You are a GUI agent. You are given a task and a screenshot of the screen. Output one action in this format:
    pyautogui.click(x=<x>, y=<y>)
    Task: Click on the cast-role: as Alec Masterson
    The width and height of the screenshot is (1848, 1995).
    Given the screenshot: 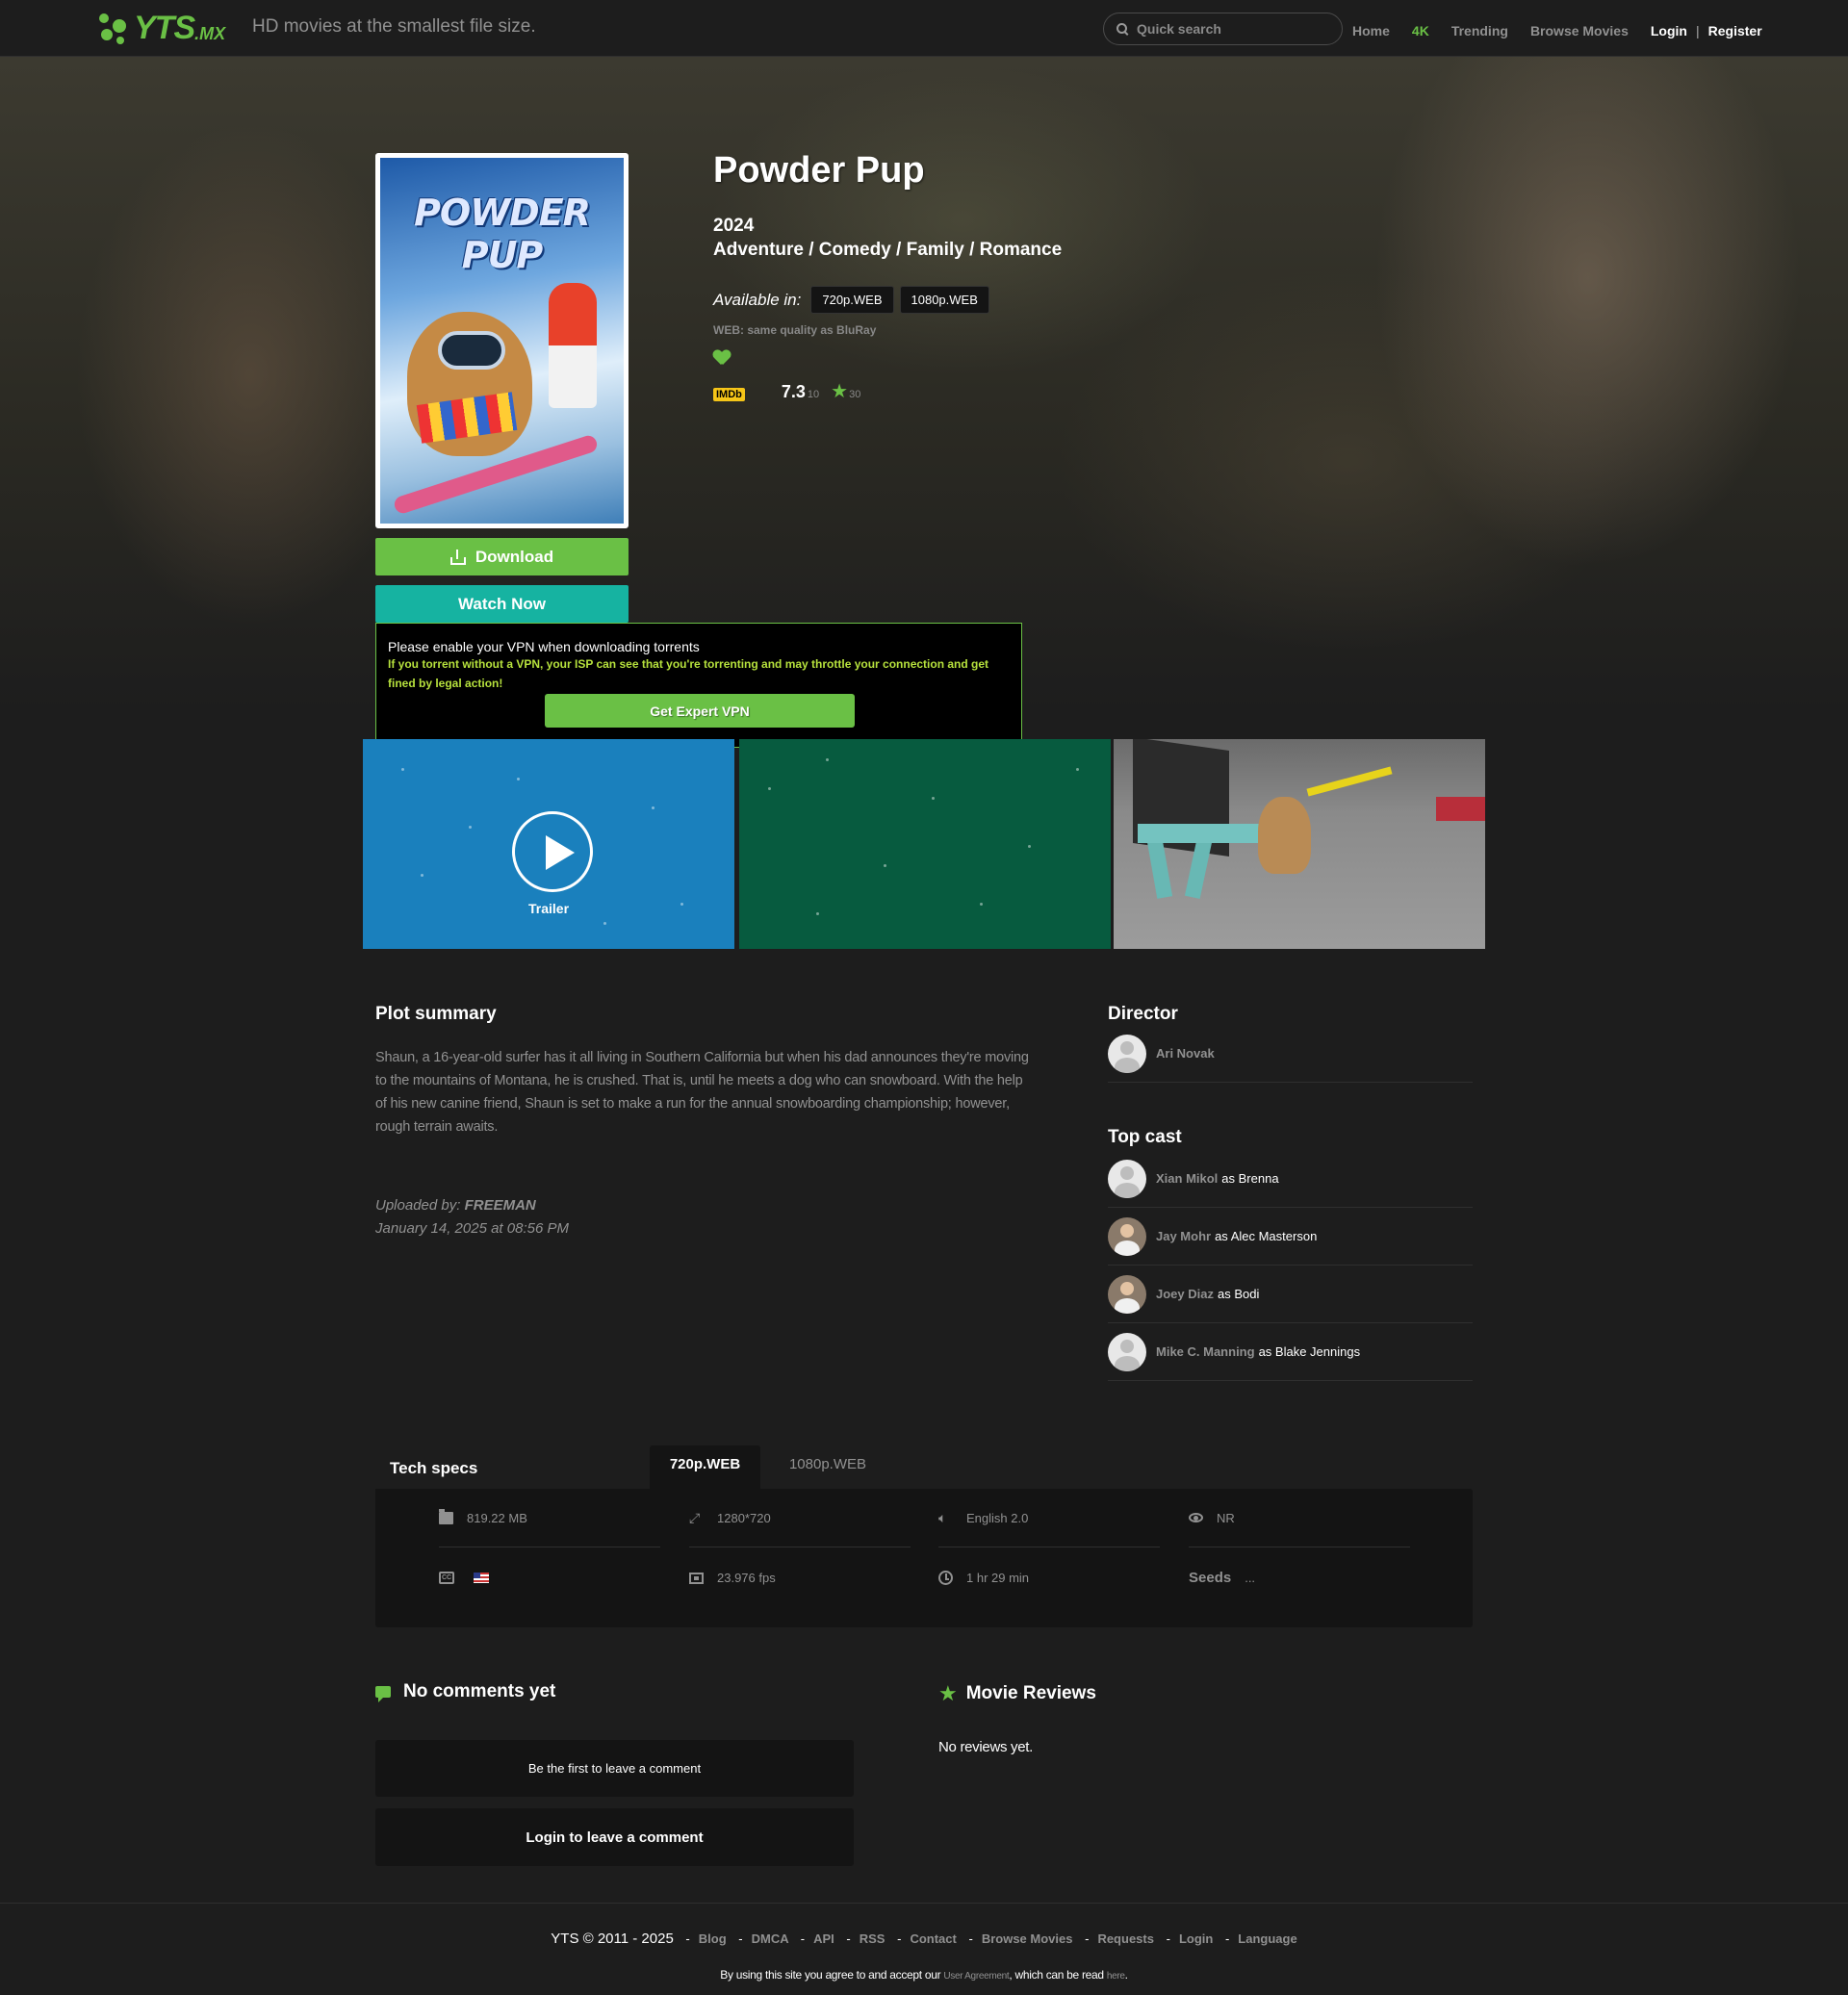 What is the action you would take?
    pyautogui.click(x=1266, y=1236)
    